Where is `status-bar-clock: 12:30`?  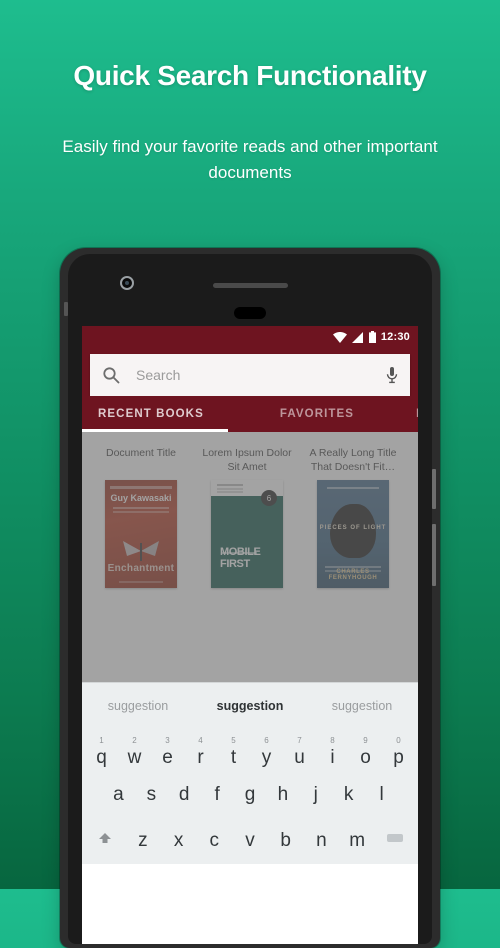 status-bar-clock: 12:30 is located at coordinates (395, 337).